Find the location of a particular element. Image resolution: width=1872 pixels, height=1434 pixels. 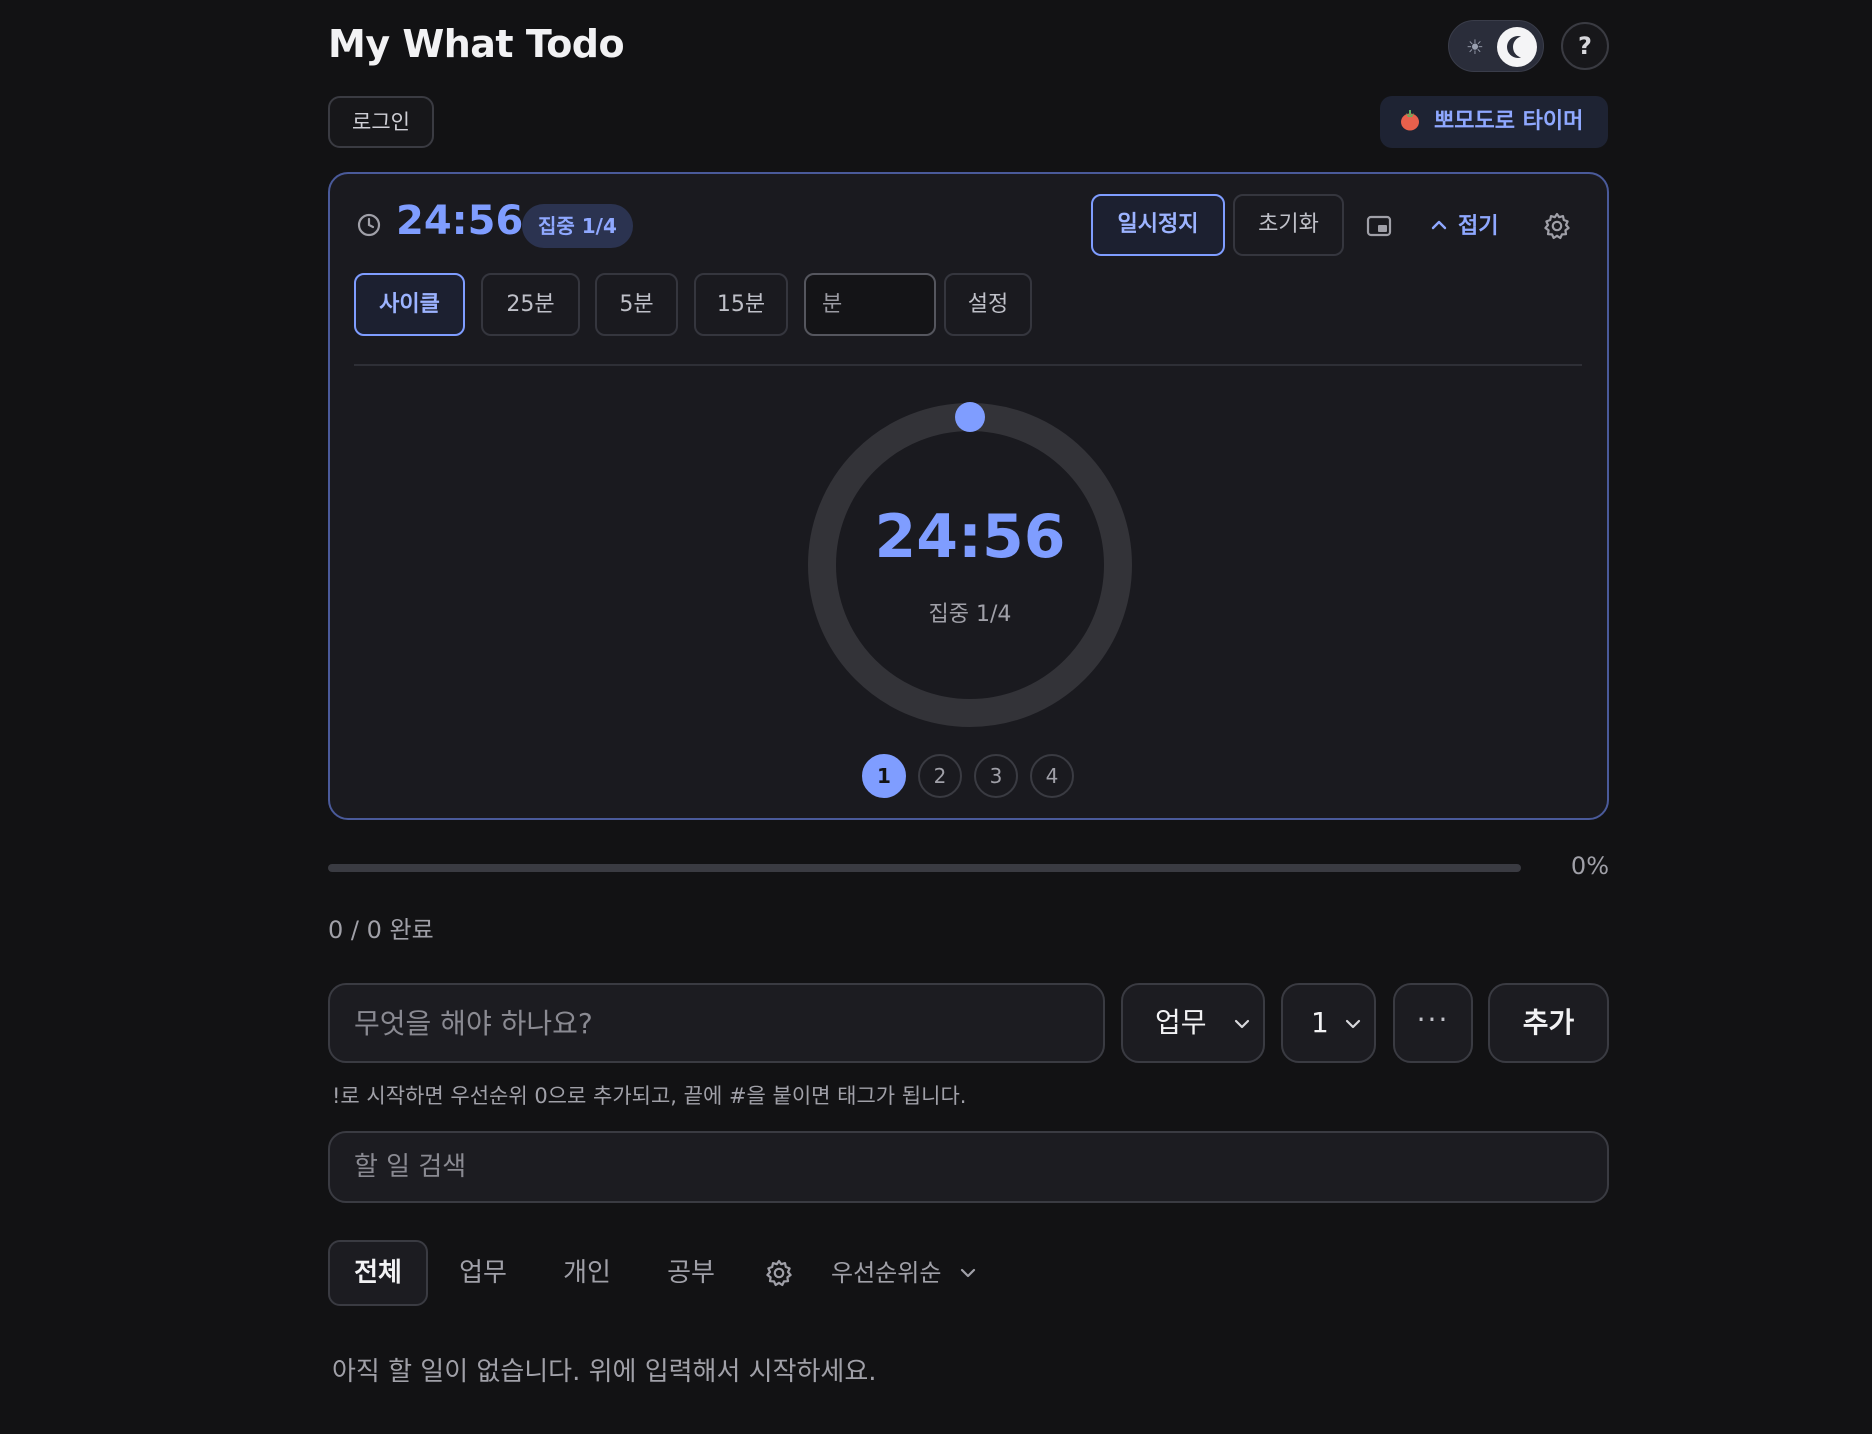

cycle-step-2: 2 is located at coordinates (940, 776).